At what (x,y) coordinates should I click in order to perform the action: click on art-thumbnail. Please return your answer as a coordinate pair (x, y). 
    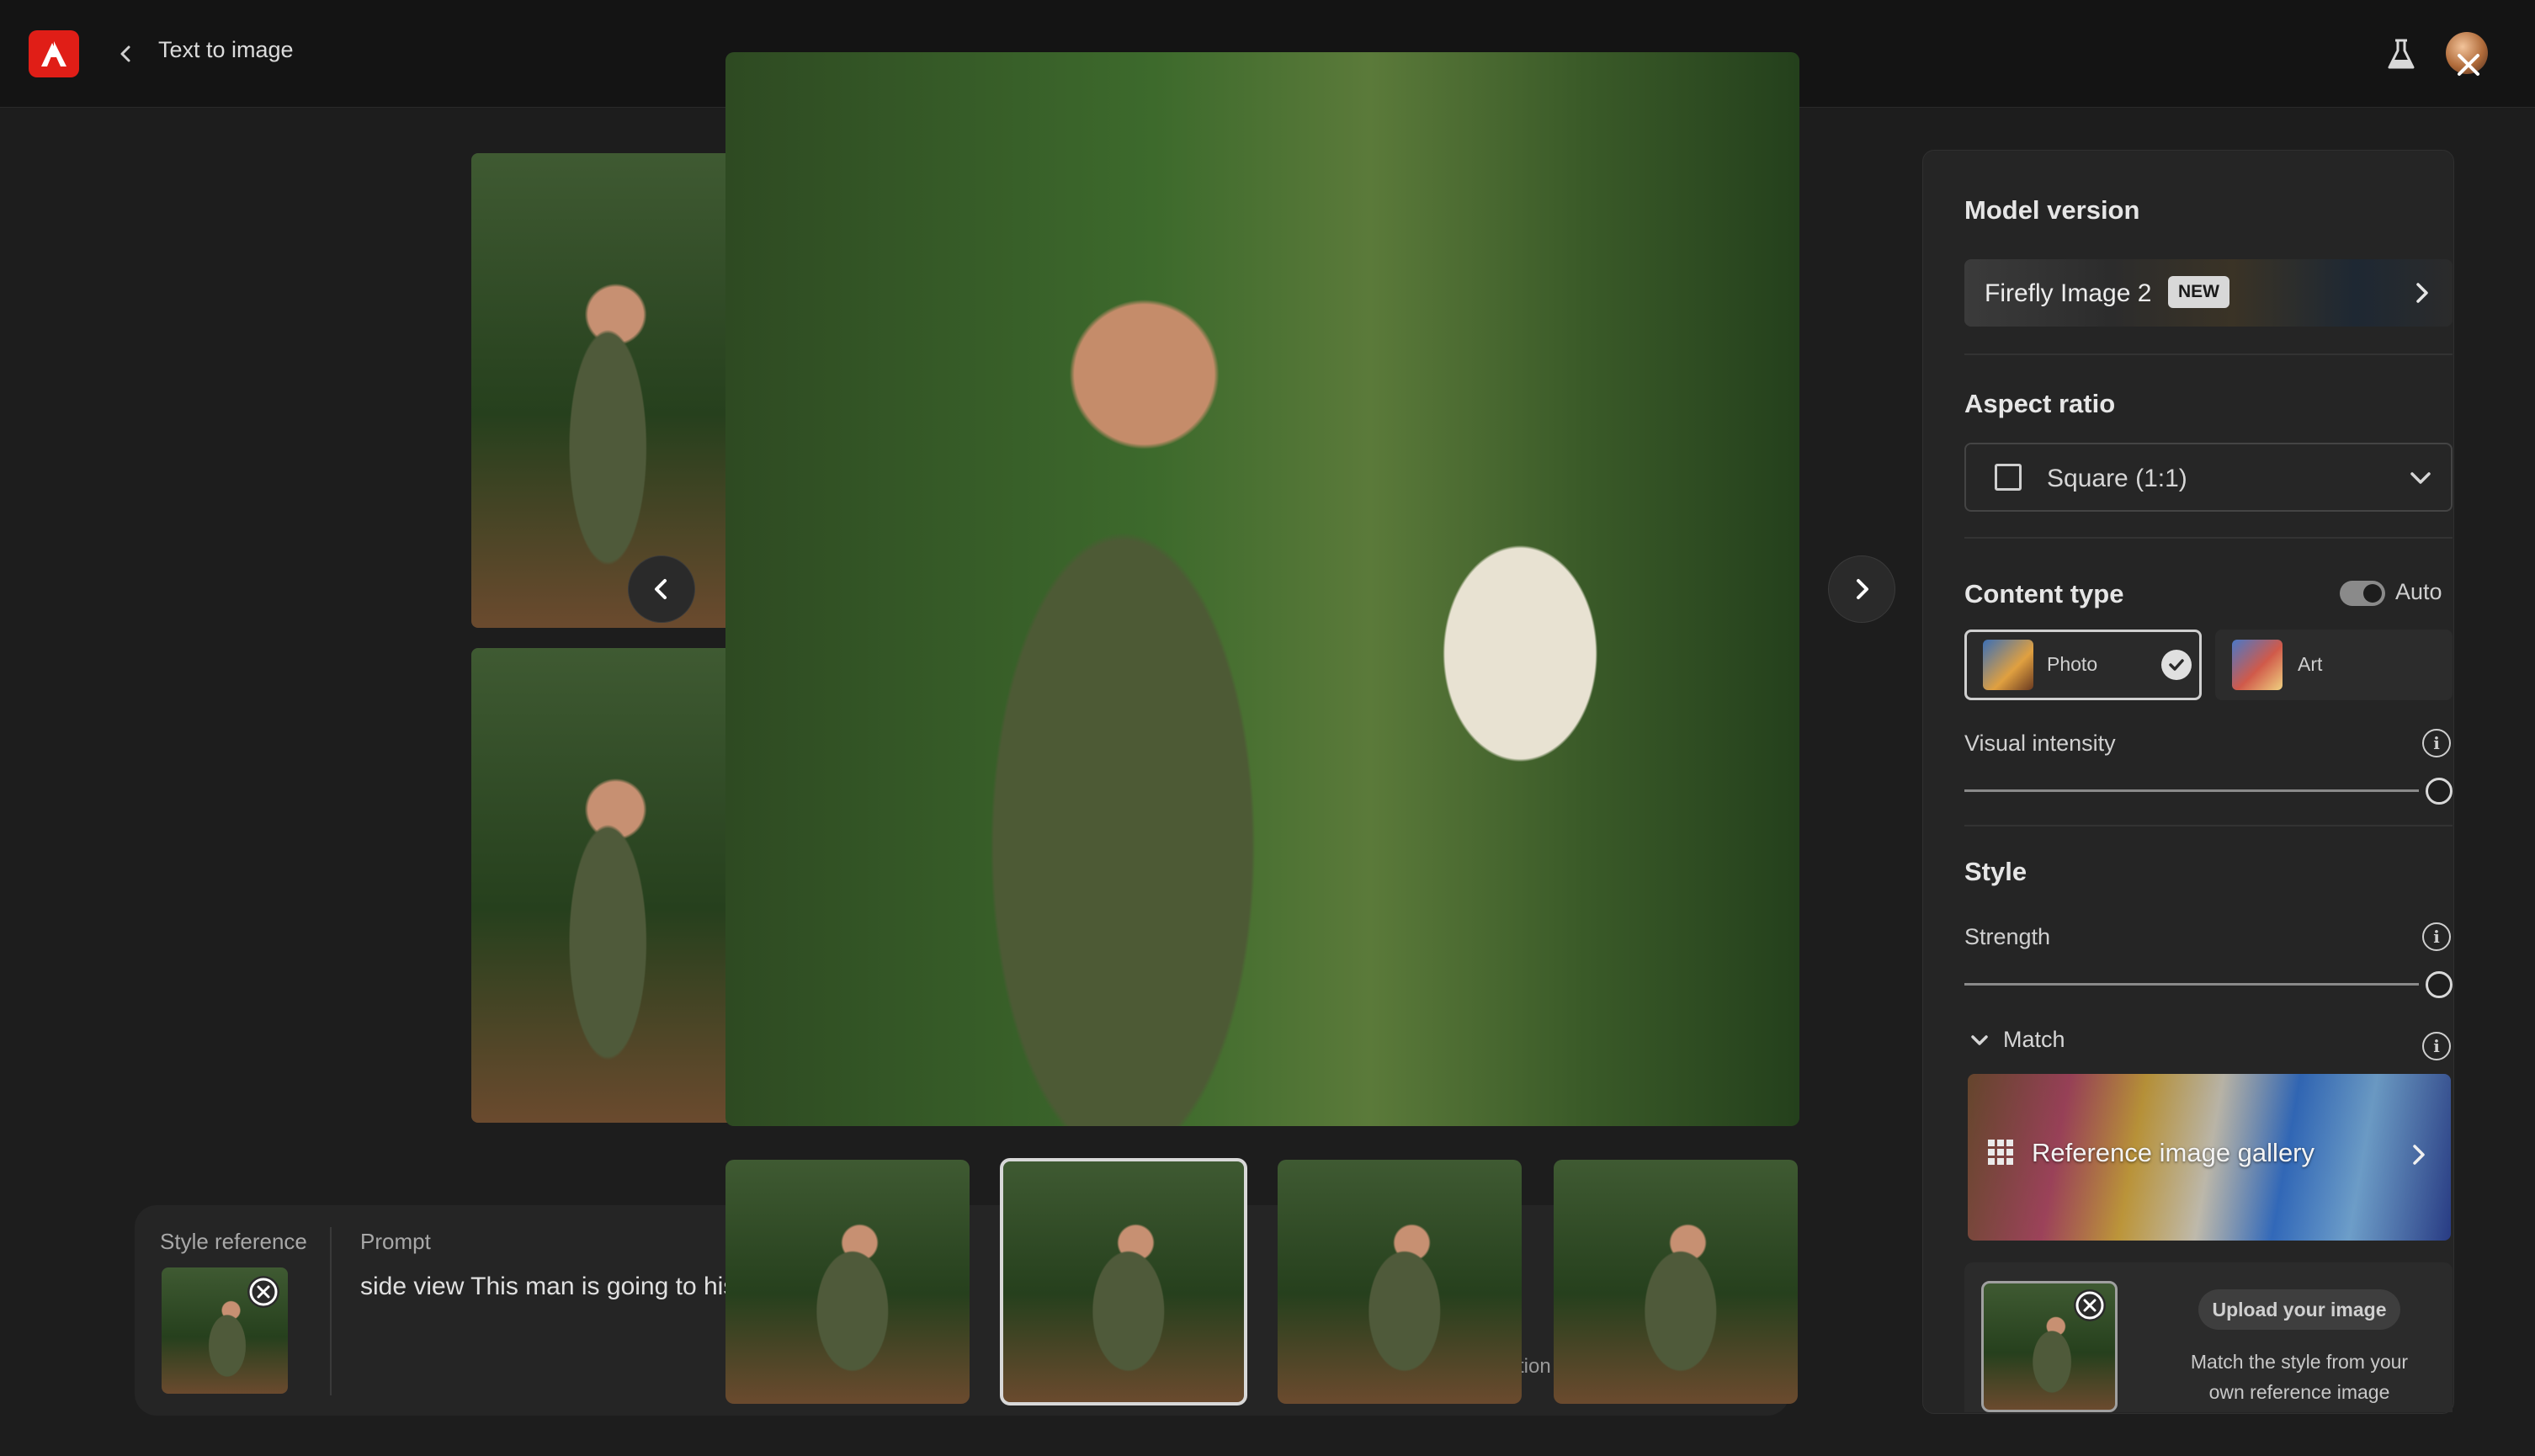
    Looking at the image, I should click on (2257, 665).